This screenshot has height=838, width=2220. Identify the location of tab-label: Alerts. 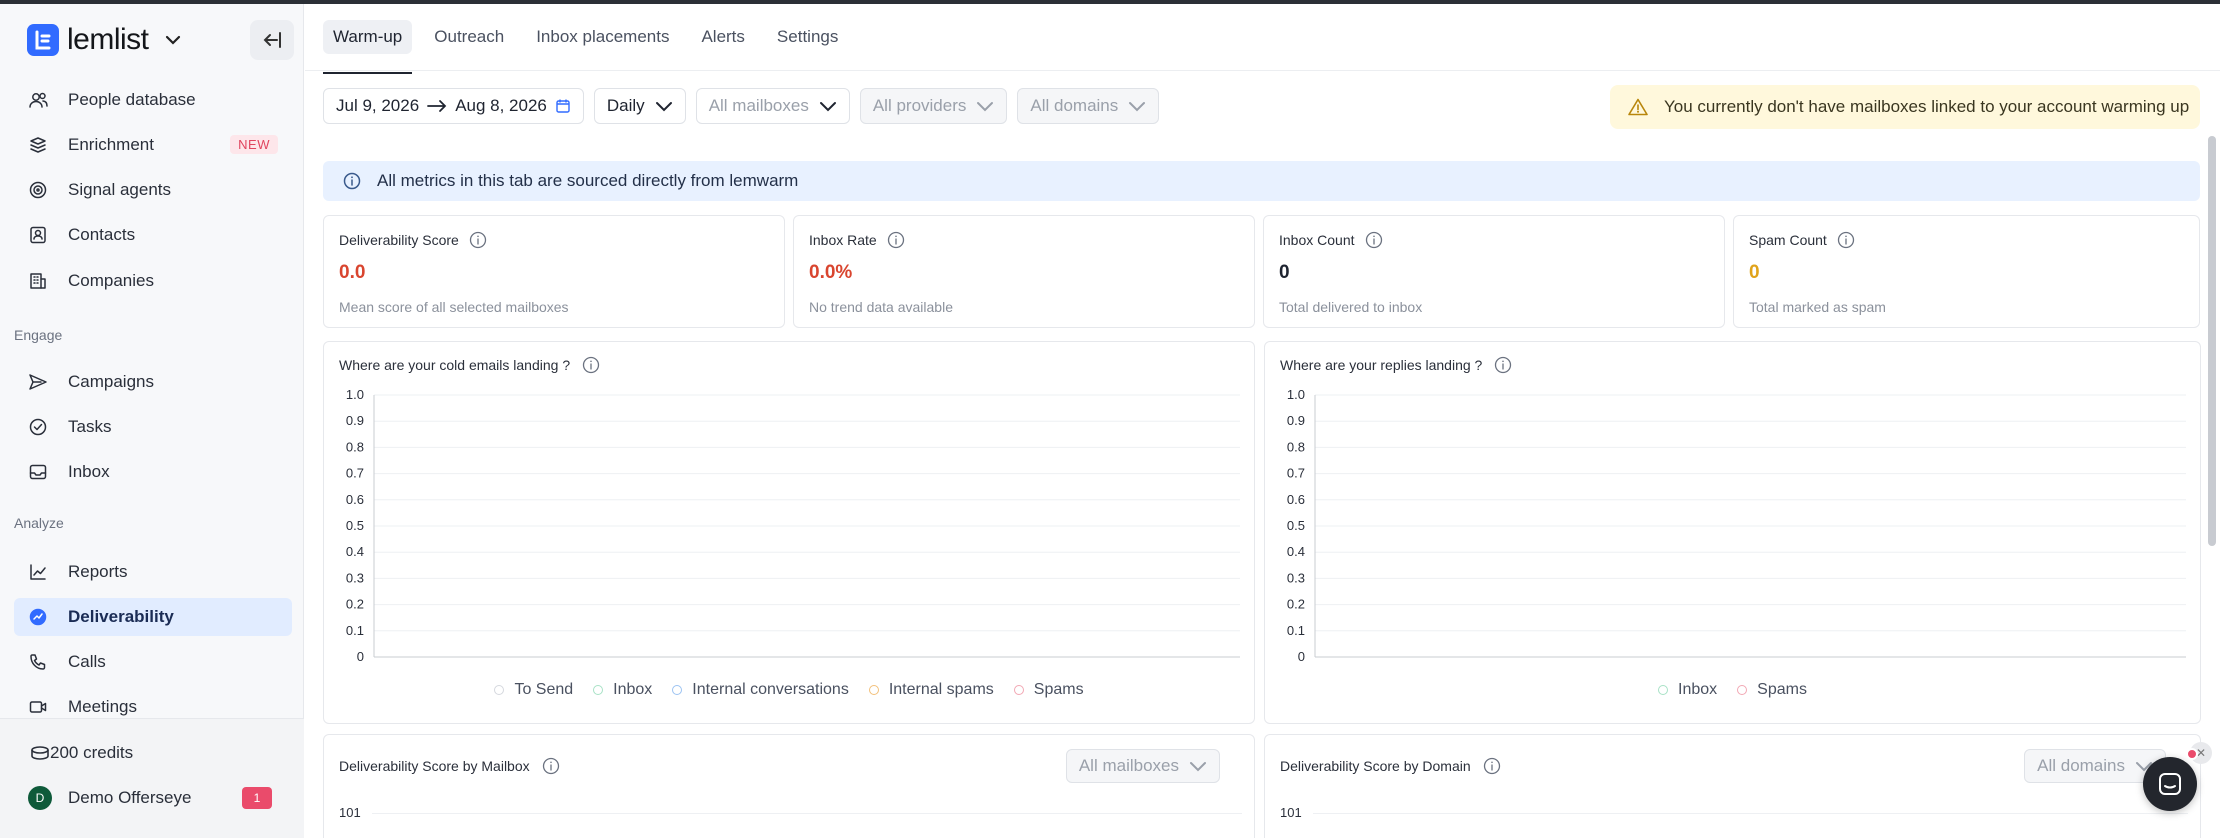
(723, 36).